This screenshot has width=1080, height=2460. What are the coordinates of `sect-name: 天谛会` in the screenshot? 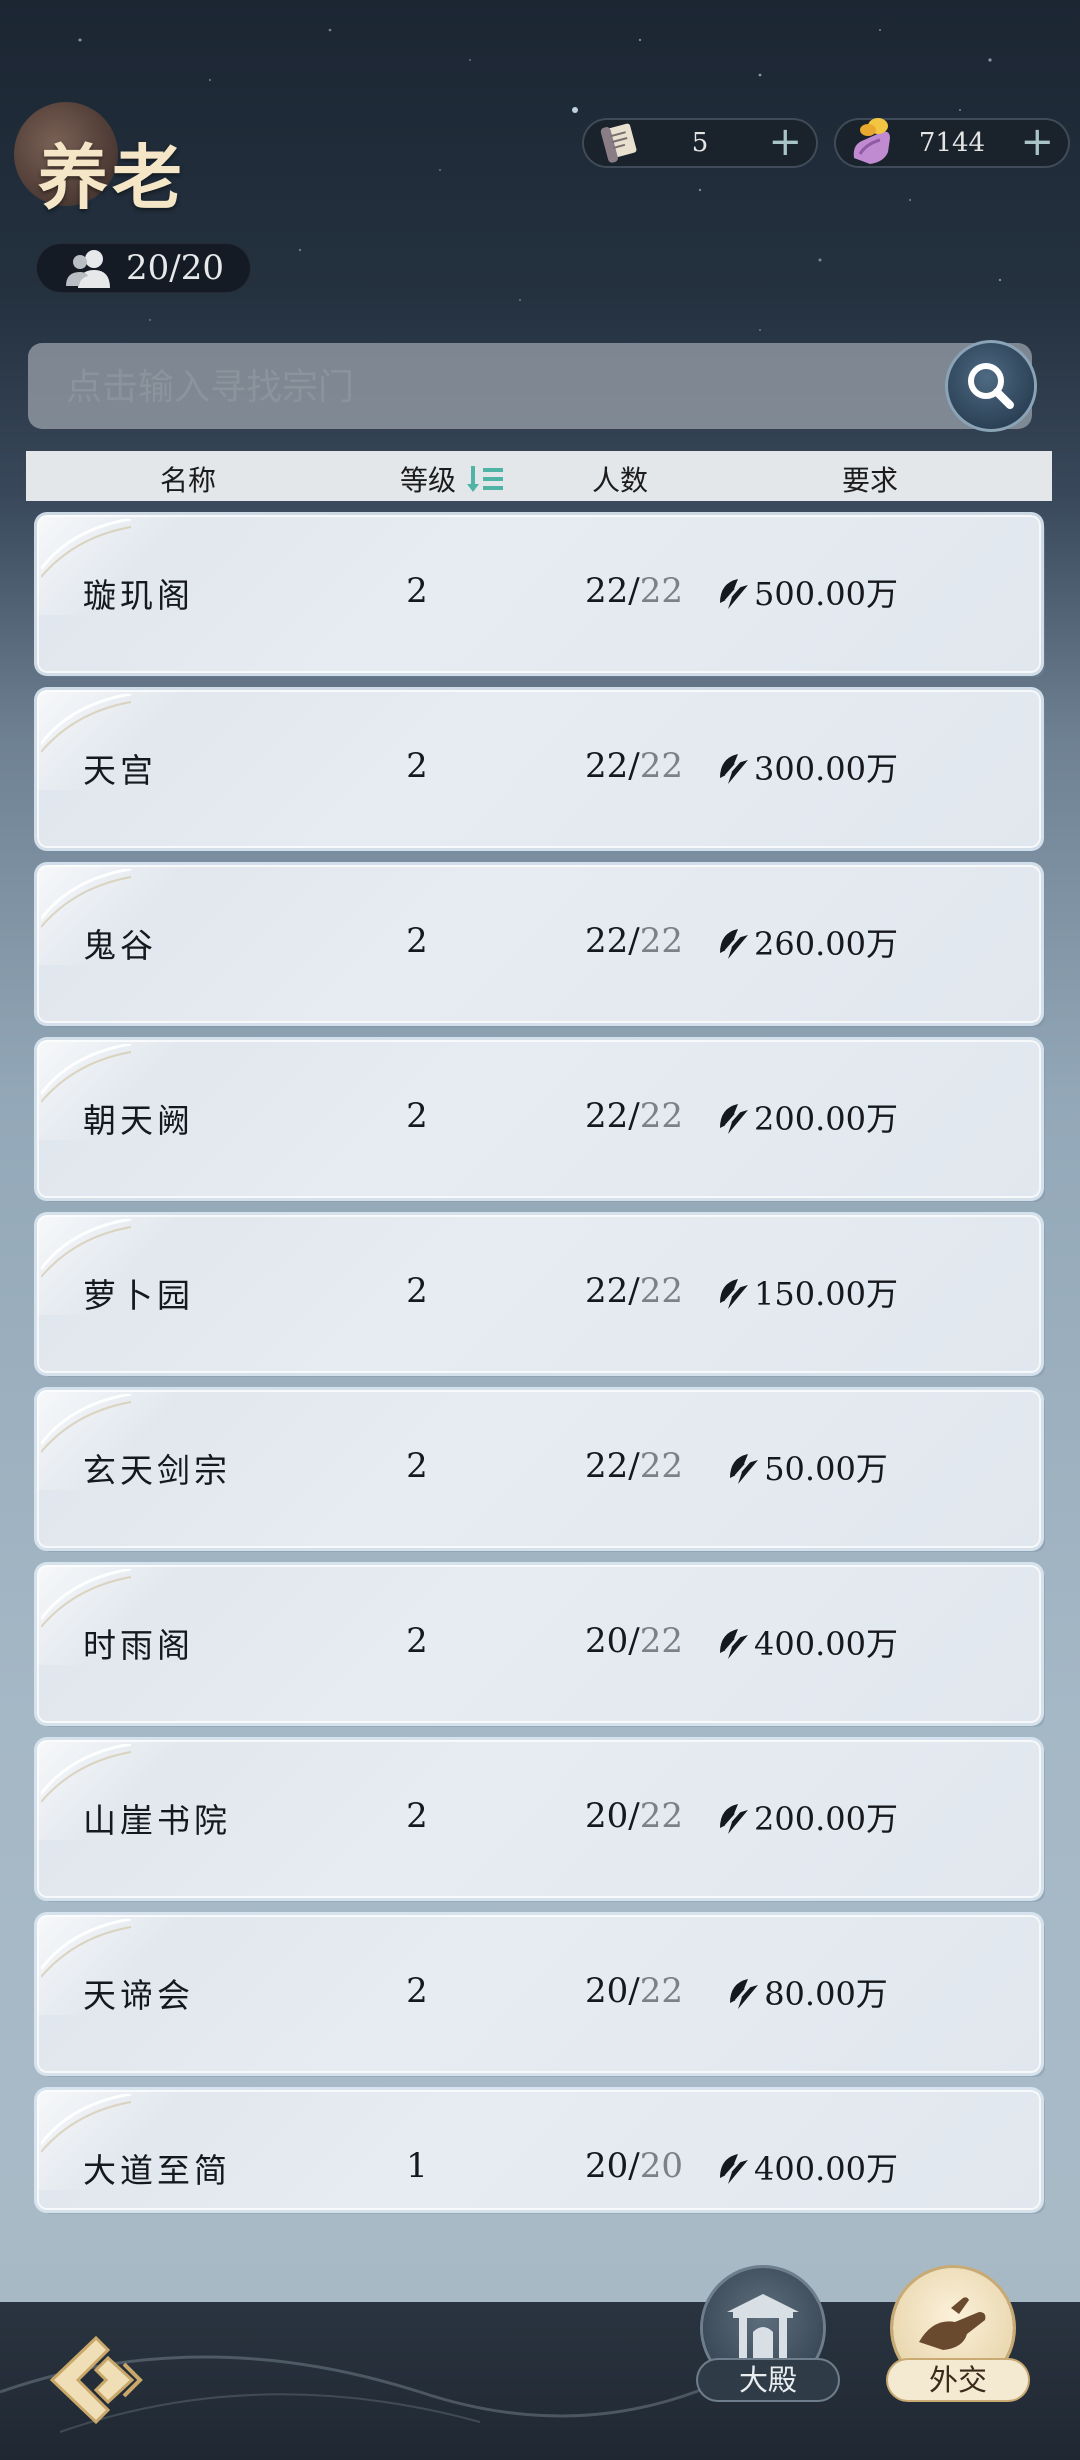 It's located at (138, 1995).